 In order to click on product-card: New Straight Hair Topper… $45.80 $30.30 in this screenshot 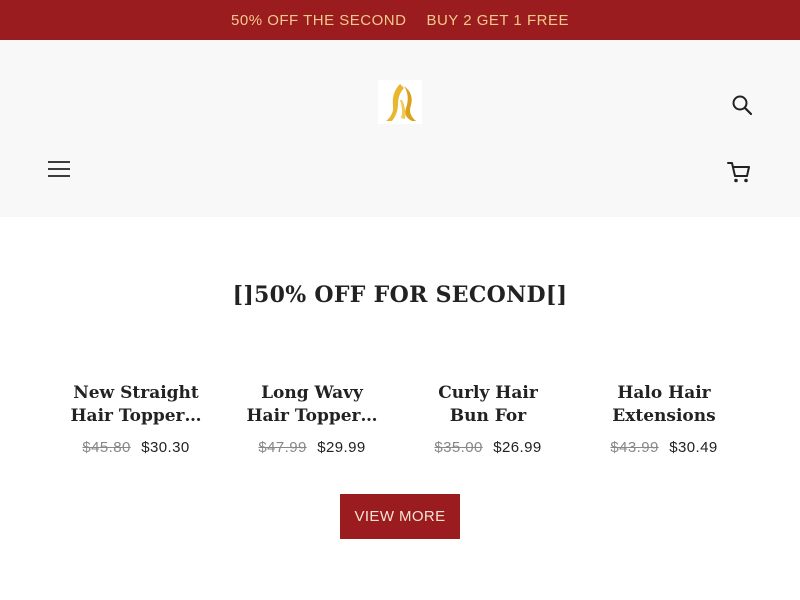, I will do `click(136, 427)`.